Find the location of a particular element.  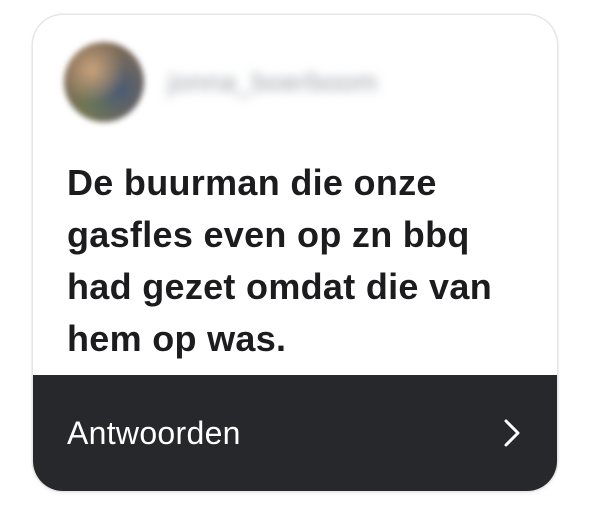

chevron-right-icon is located at coordinates (512, 433).